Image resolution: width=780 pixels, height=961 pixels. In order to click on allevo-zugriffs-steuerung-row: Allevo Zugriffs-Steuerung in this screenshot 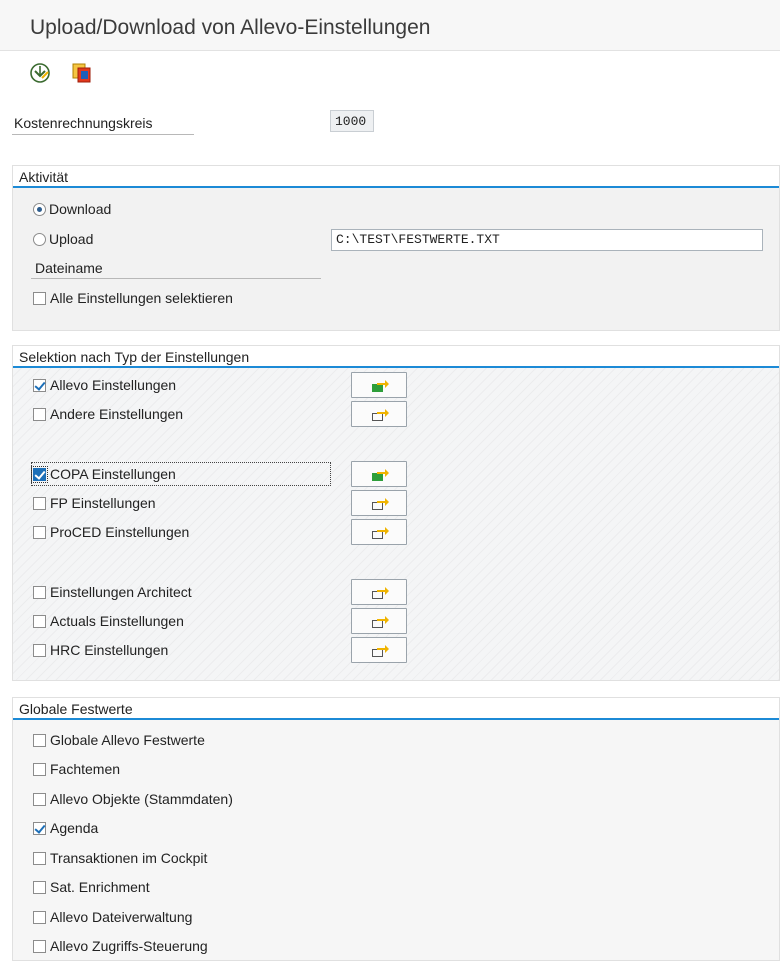, I will do `click(120, 946)`.